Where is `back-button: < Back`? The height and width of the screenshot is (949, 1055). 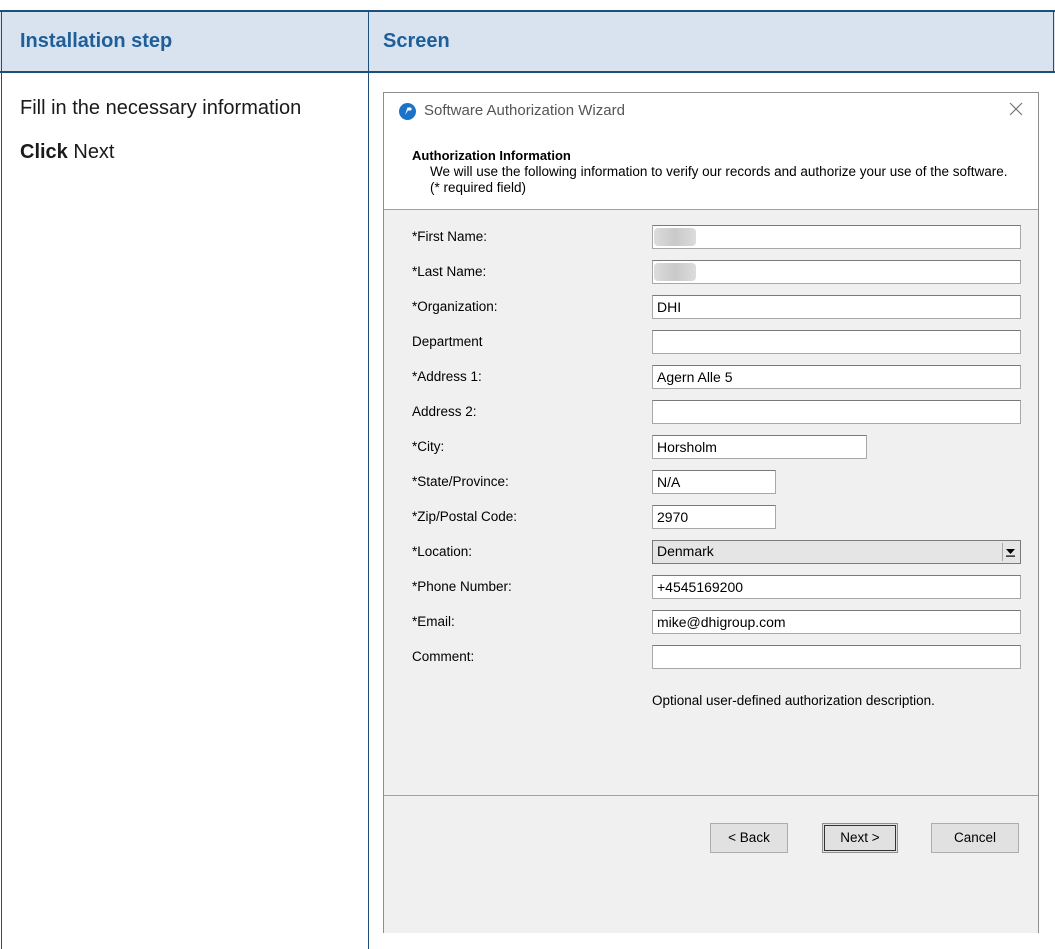 back-button: < Back is located at coordinates (749, 838).